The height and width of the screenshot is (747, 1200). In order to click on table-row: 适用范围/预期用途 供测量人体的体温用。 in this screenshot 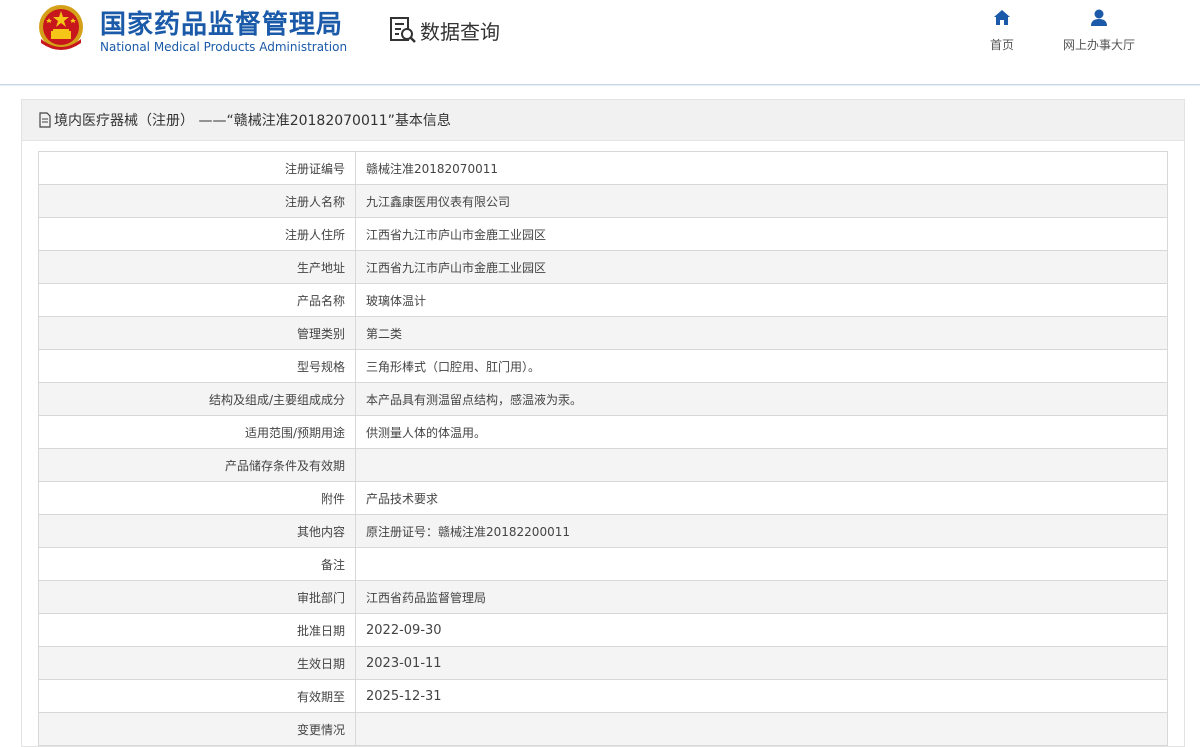, I will do `click(603, 432)`.